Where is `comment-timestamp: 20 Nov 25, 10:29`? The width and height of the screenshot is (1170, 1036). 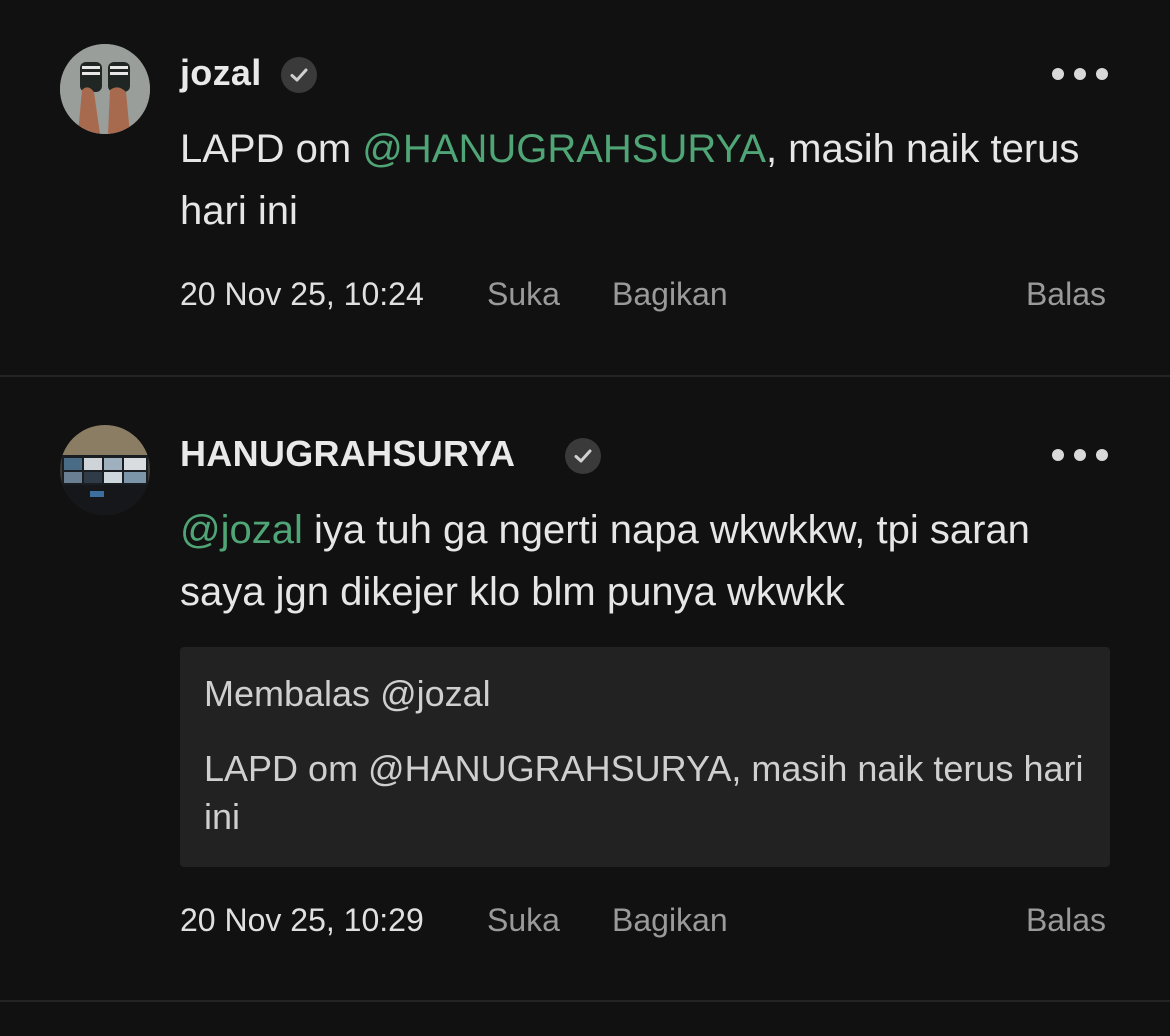 comment-timestamp: 20 Nov 25, 10:29 is located at coordinates (302, 920).